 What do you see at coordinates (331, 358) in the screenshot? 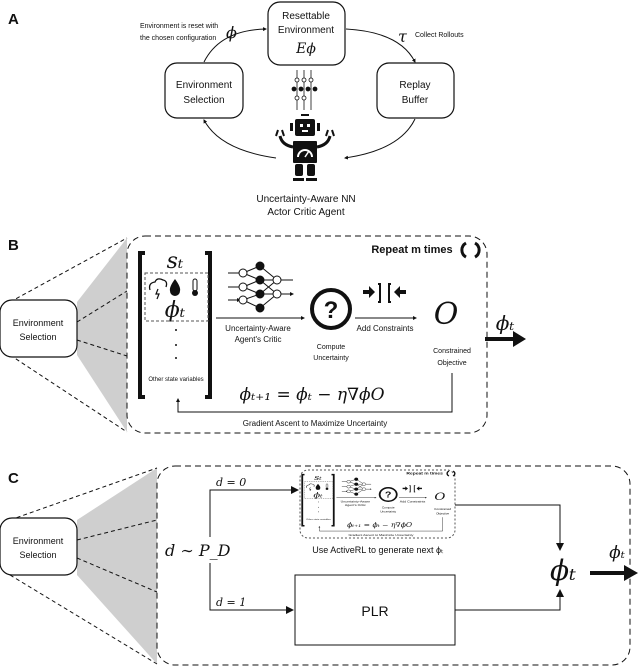
I see `svg-text: Uncertainty` at bounding box center [331, 358].